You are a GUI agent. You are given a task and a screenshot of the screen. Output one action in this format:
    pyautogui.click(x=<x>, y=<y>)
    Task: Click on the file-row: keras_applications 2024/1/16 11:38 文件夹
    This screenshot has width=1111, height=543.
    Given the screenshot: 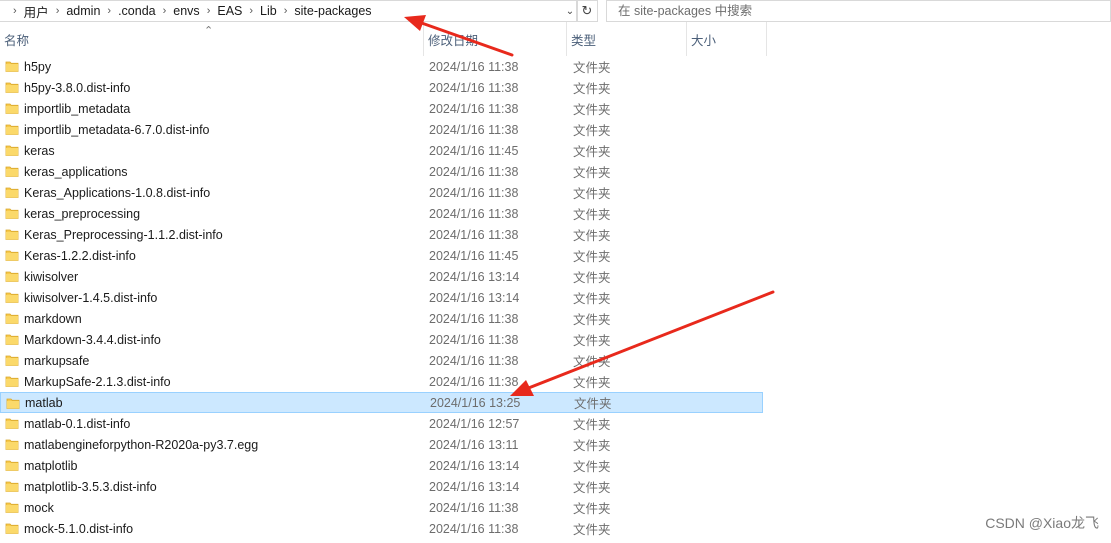 What is the action you would take?
    pyautogui.click(x=381, y=171)
    